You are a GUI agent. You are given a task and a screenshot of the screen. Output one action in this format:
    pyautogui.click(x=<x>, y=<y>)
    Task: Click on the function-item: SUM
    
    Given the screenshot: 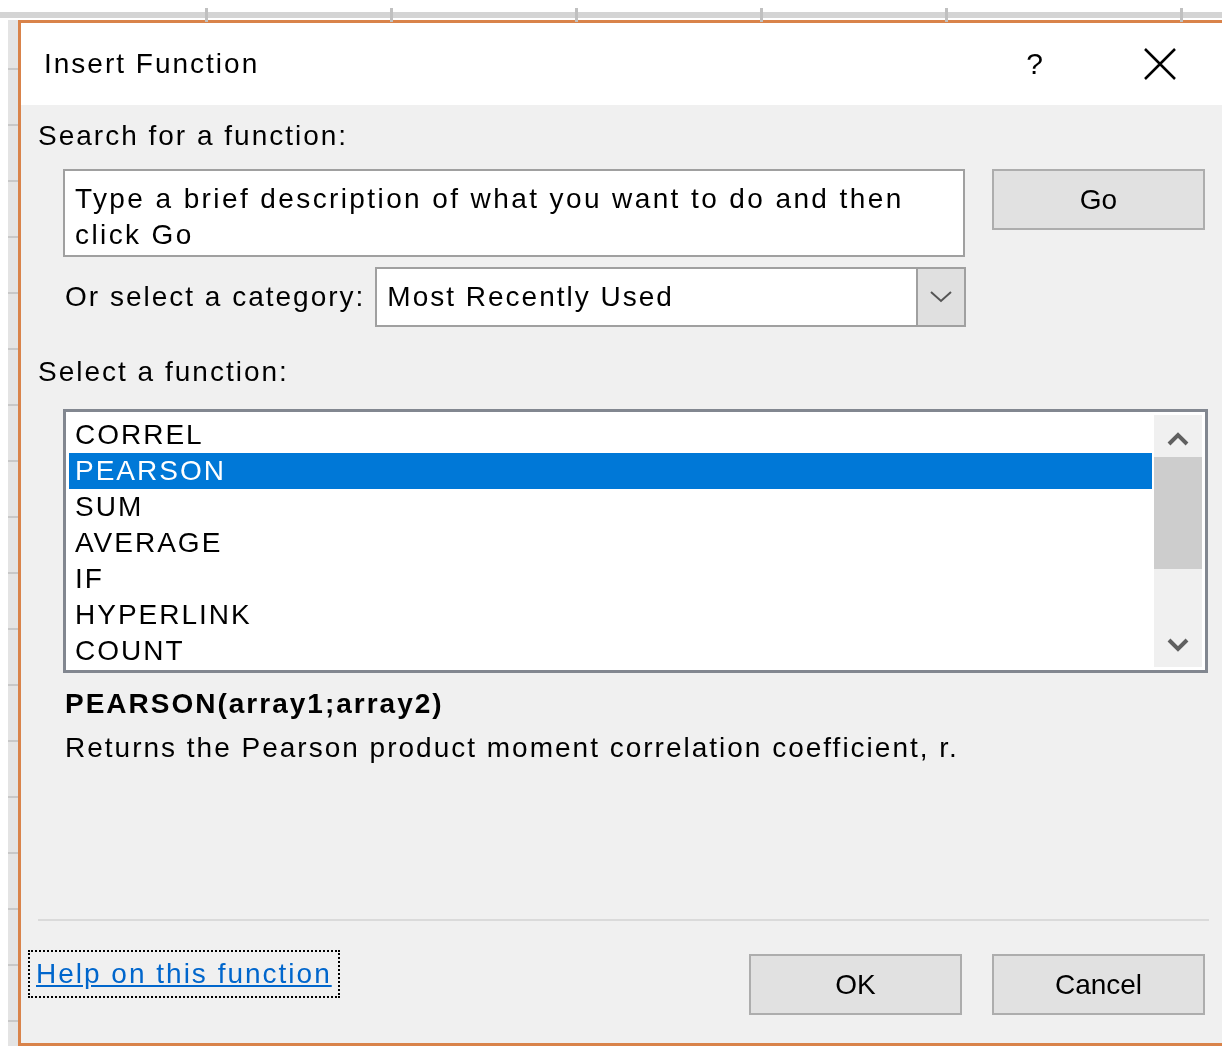 What is the action you would take?
    pyautogui.click(x=610, y=507)
    